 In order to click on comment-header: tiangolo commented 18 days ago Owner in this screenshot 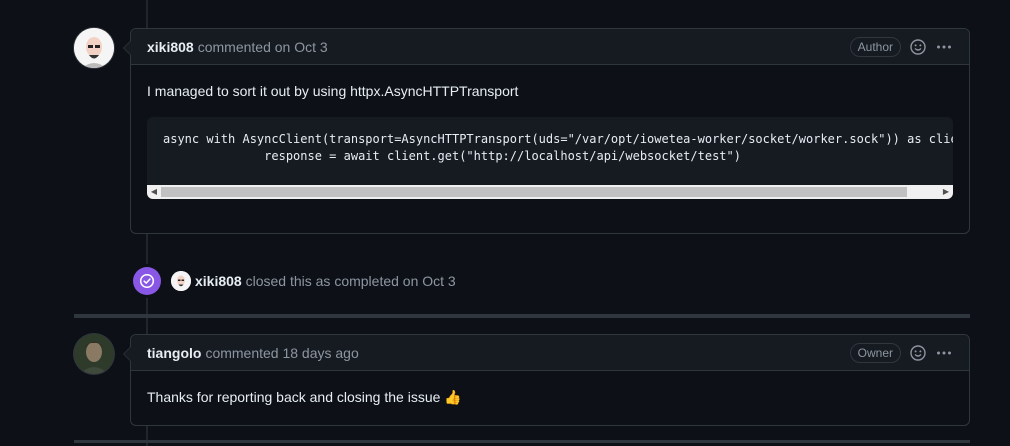, I will do `click(546, 353)`.